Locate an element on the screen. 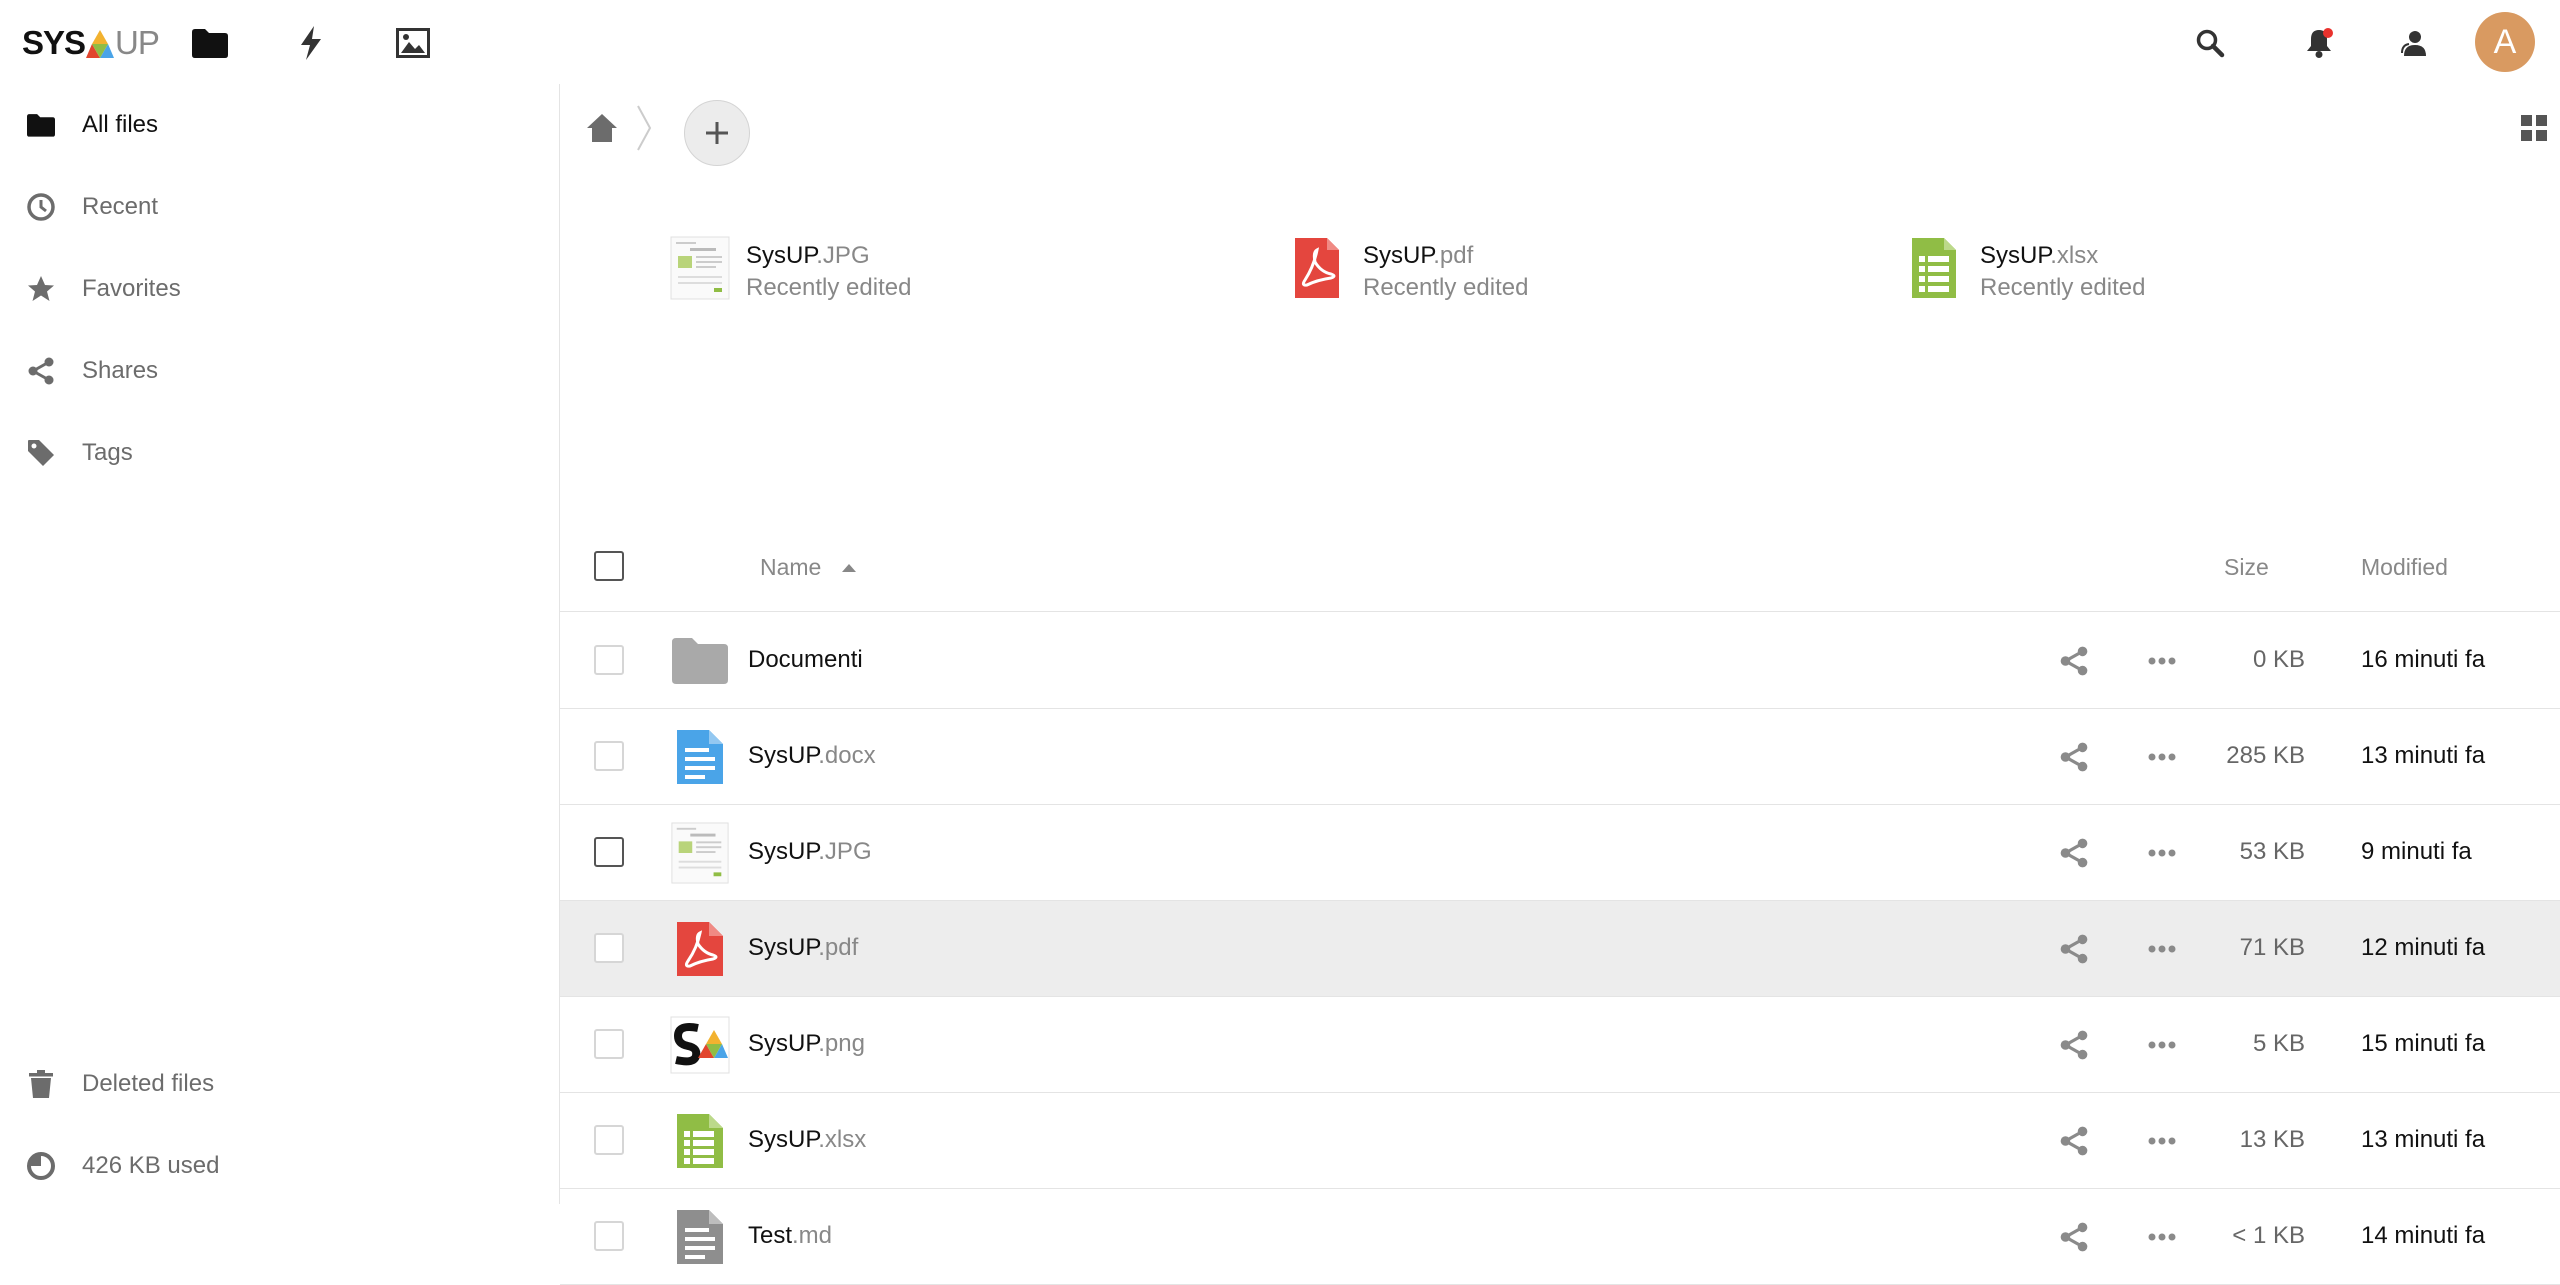 The height and width of the screenshot is (1285, 2560). spreadsheet-icon is located at coordinates (700, 1141).